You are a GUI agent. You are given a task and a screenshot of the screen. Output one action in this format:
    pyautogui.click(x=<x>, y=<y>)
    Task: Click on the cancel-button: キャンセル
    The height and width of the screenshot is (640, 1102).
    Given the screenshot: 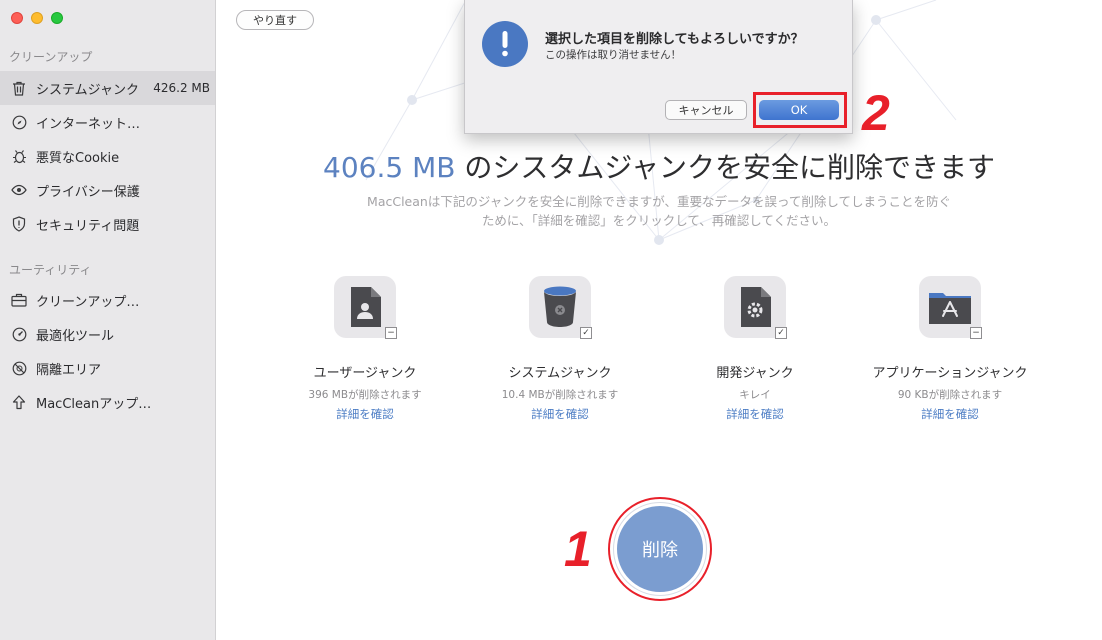 What is the action you would take?
    pyautogui.click(x=706, y=110)
    